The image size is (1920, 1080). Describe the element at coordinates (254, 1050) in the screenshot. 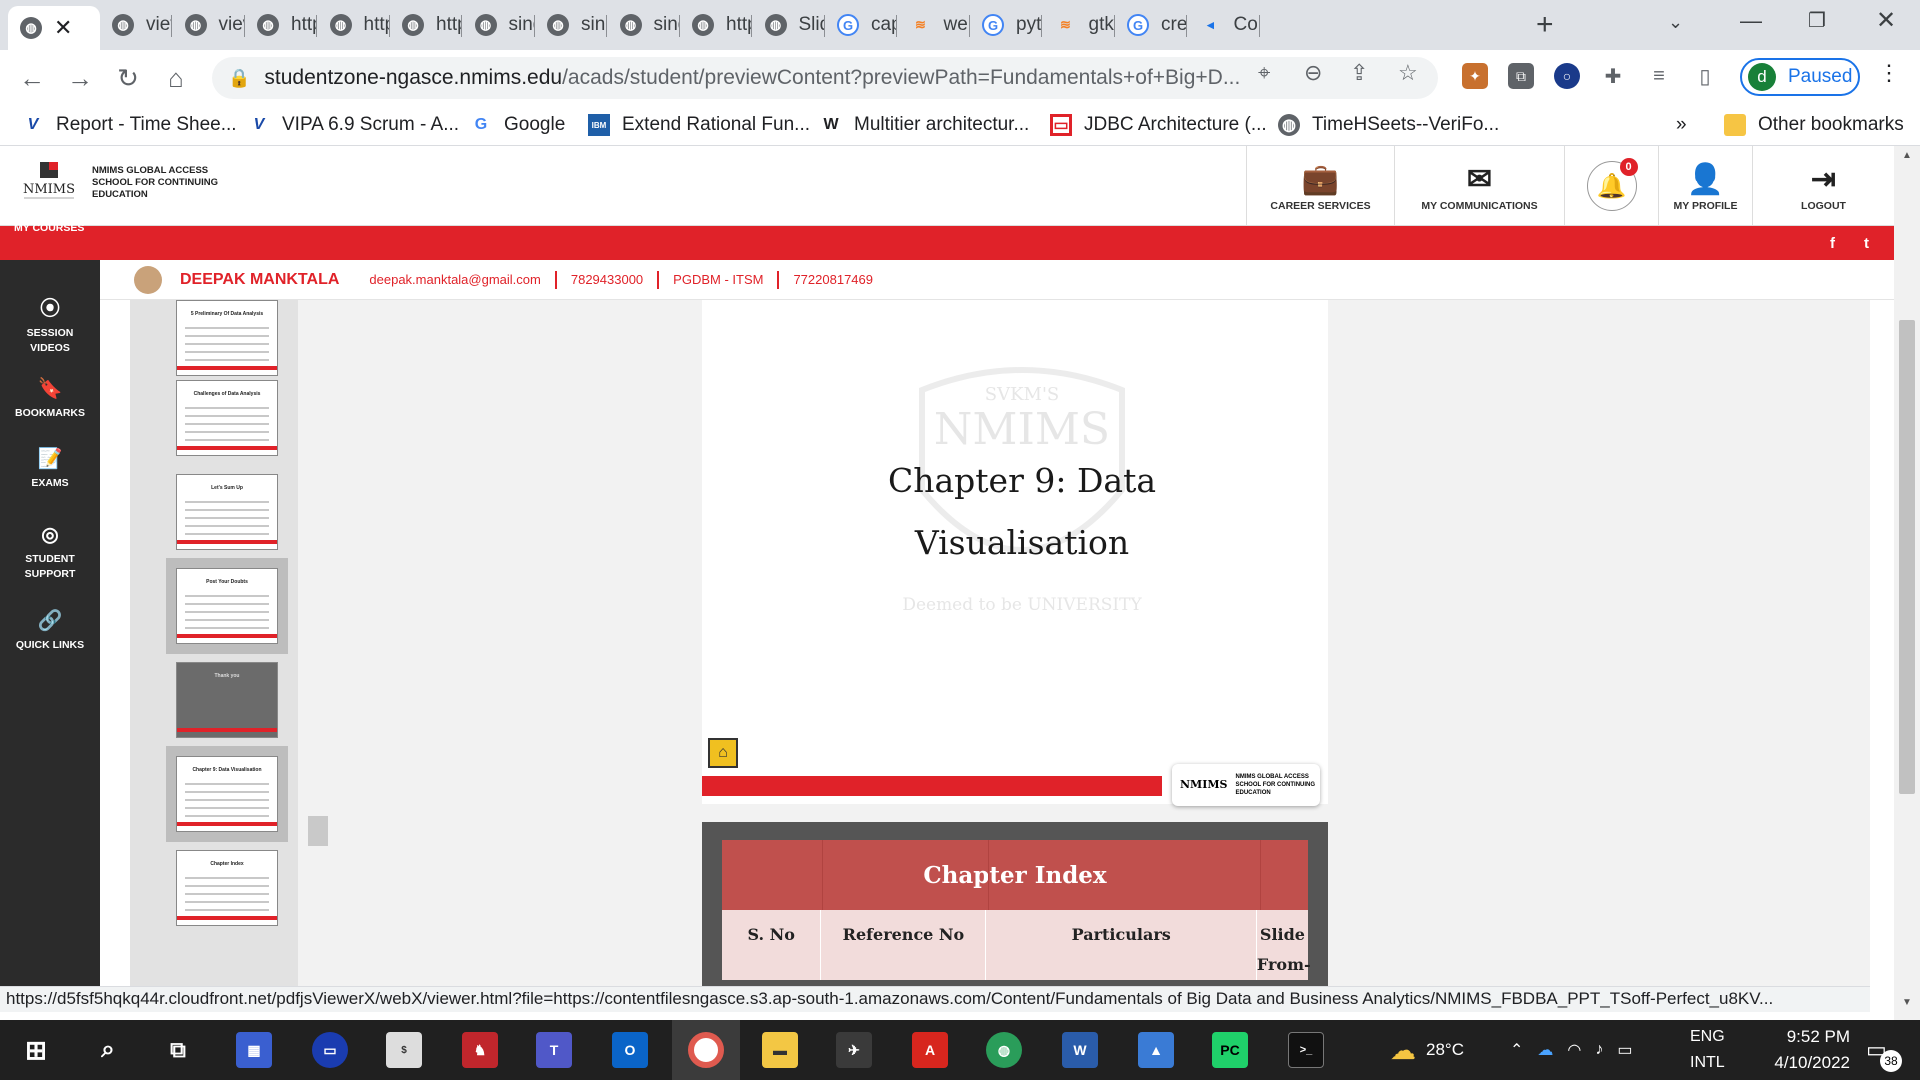

I see `app-grid-icon: ▦` at that location.